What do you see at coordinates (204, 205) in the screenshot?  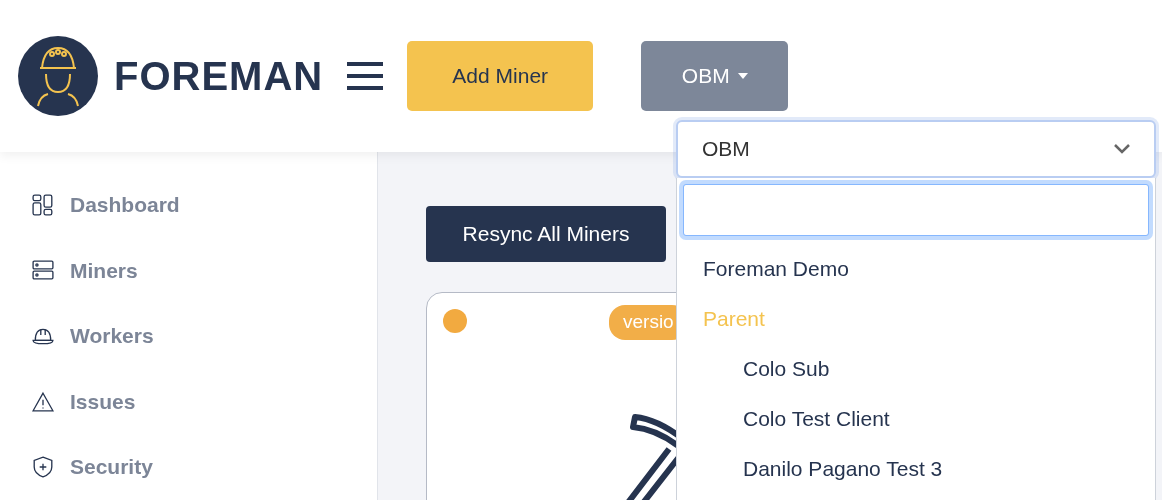 I see `sidebar-item: Dashboard` at bounding box center [204, 205].